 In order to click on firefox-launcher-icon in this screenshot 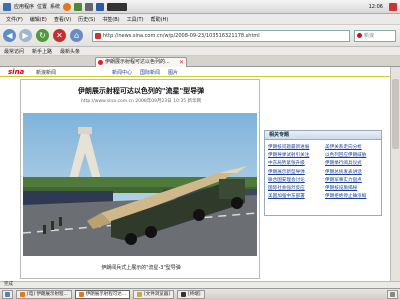, I will do `click(67, 6)`.